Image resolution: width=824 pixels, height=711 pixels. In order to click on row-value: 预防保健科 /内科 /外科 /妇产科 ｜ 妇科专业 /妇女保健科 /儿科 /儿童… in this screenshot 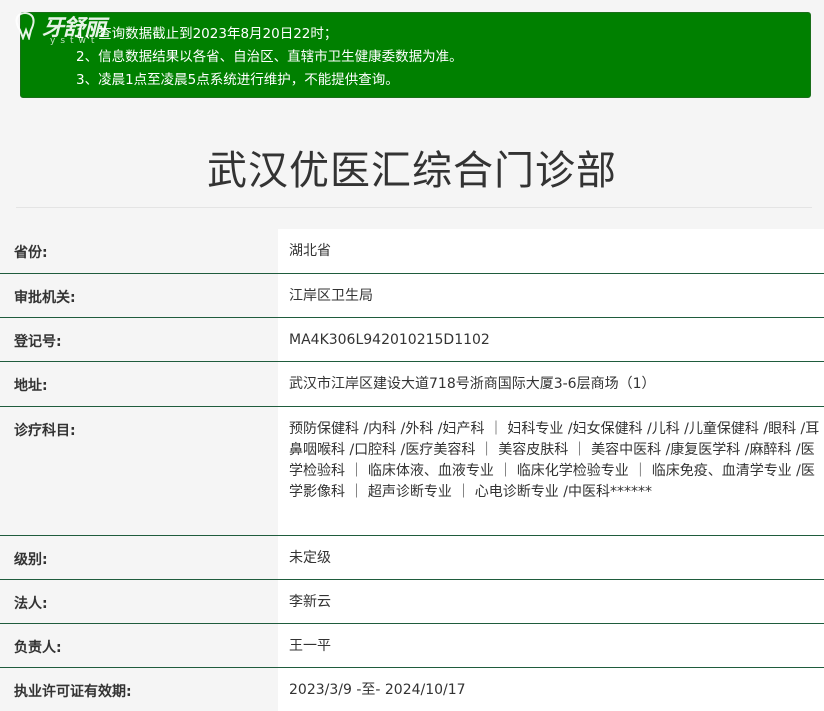, I will do `click(551, 470)`.